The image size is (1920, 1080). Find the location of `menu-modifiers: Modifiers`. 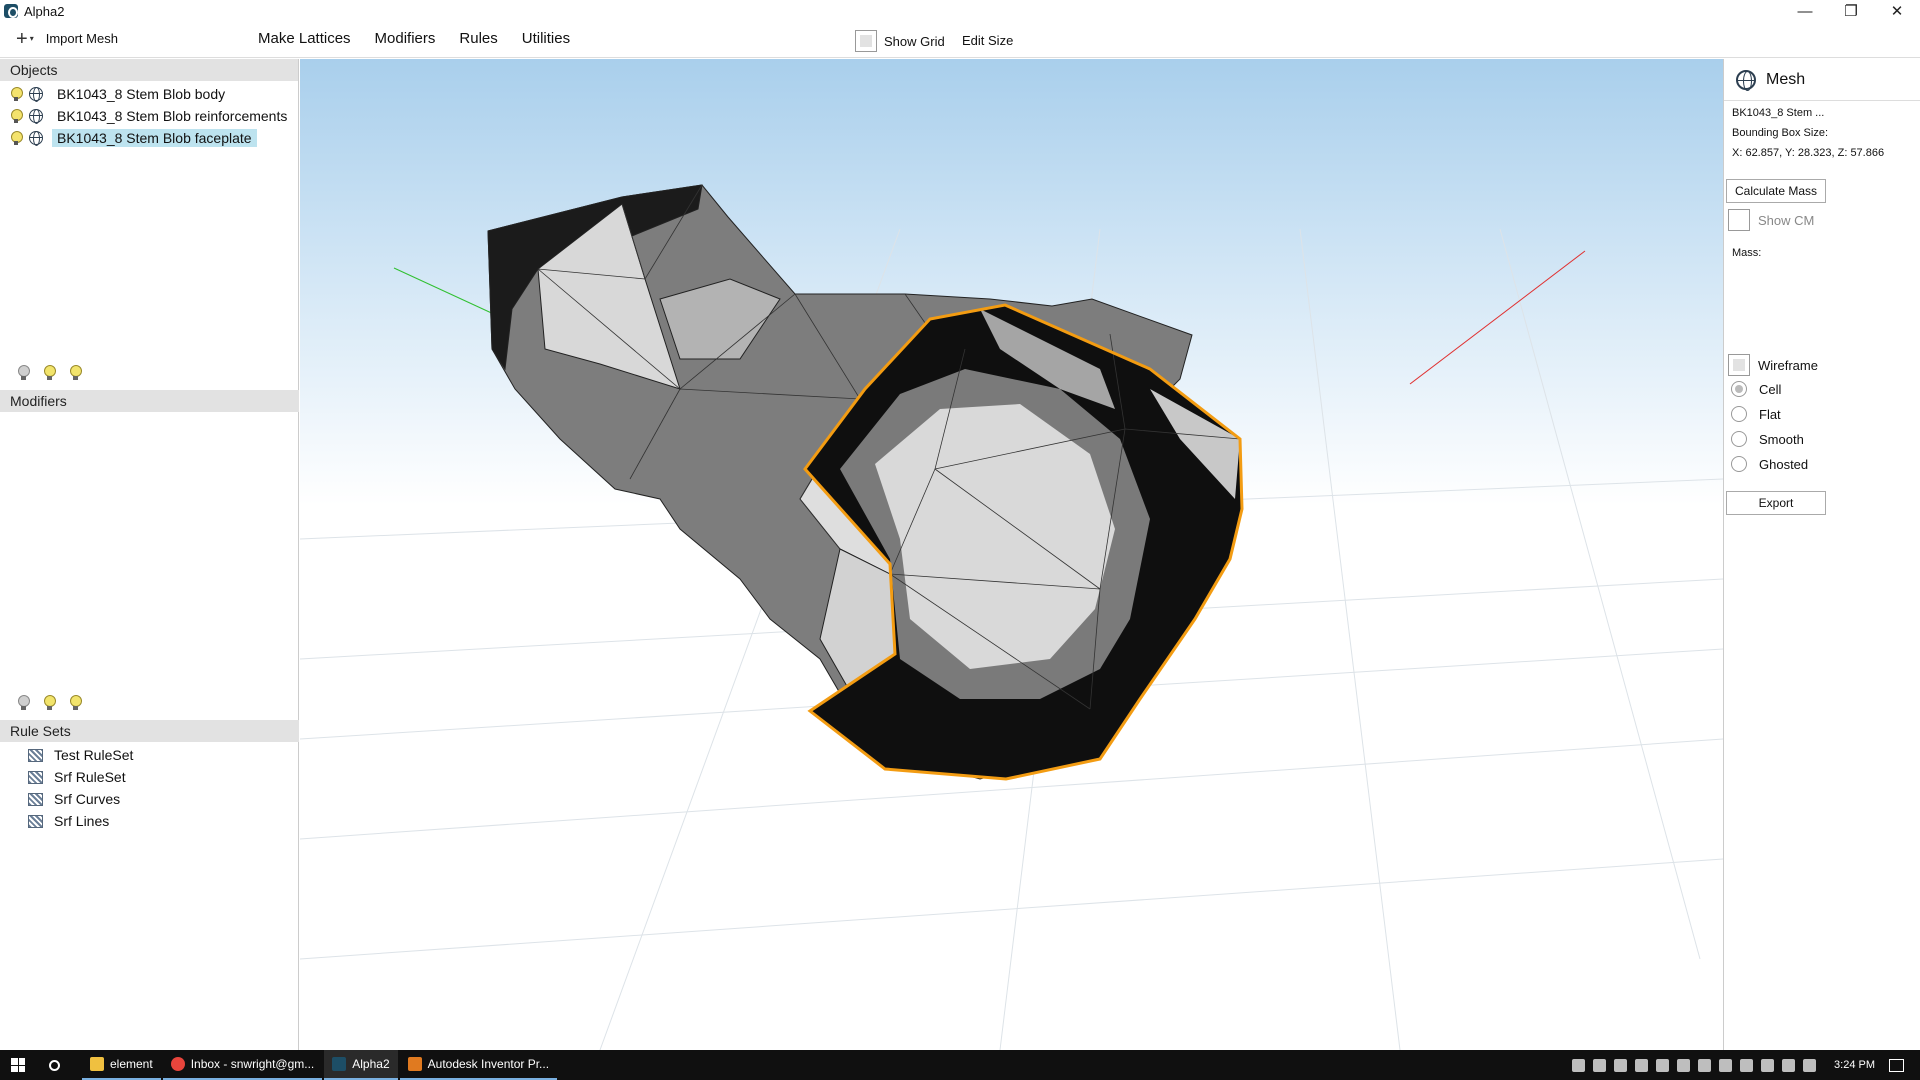

menu-modifiers: Modifiers is located at coordinates (405, 38).